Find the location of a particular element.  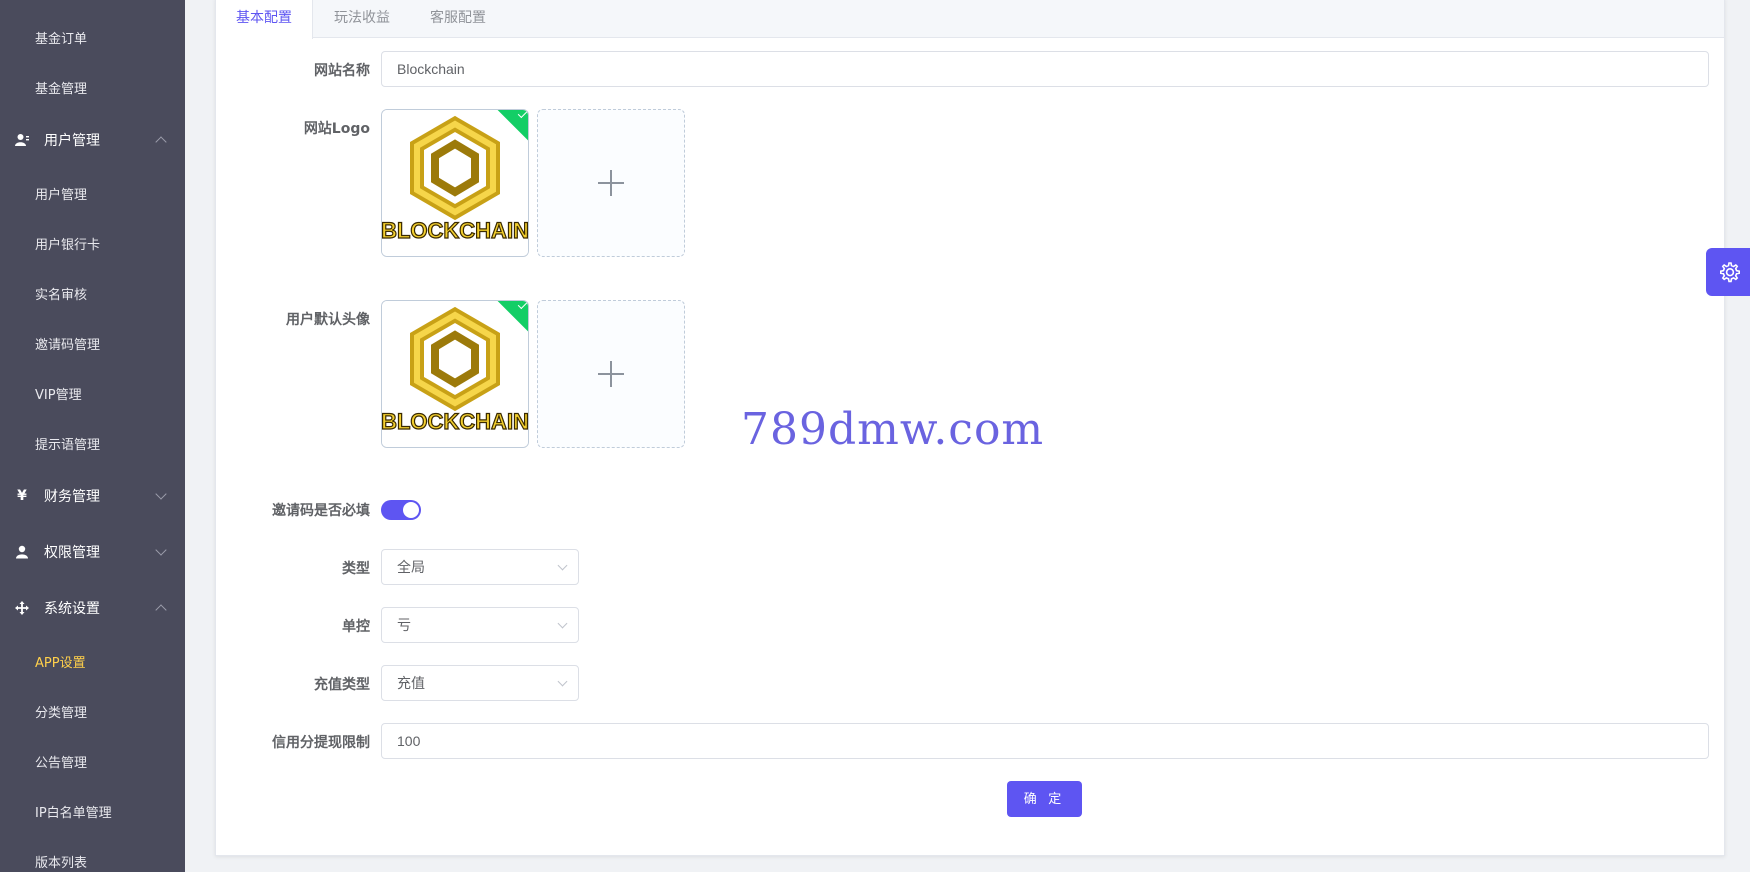

credit-limit-input: 100 is located at coordinates (1045, 741).